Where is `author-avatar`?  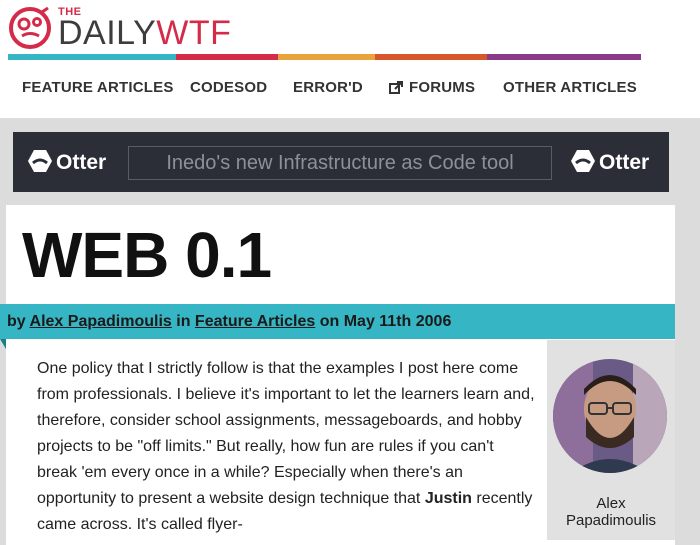 author-avatar is located at coordinates (610, 416).